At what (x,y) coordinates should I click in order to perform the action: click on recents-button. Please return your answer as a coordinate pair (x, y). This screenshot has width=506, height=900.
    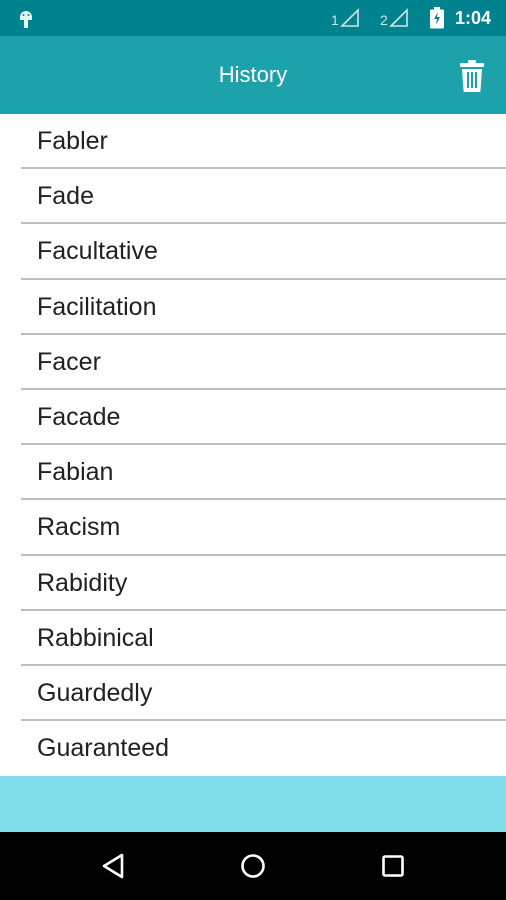
    Looking at the image, I should click on (393, 866).